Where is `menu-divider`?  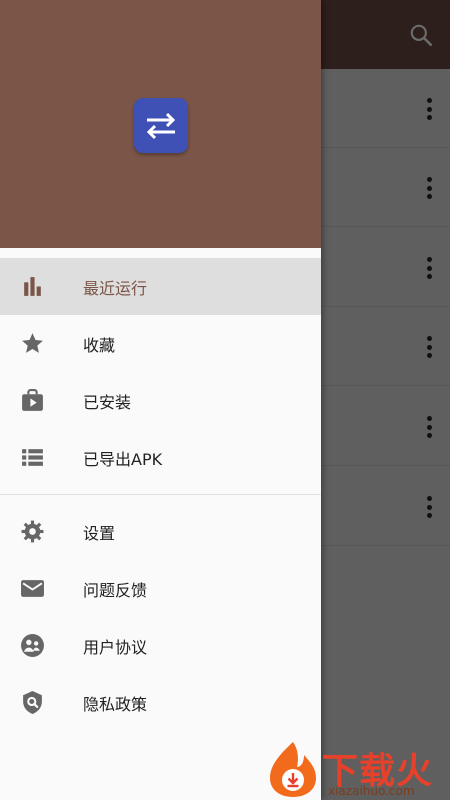
menu-divider is located at coordinates (160, 494).